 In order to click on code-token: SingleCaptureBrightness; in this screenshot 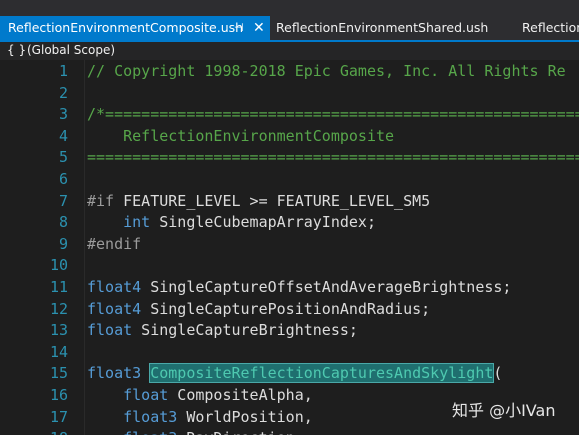, I will do `click(245, 330)`.